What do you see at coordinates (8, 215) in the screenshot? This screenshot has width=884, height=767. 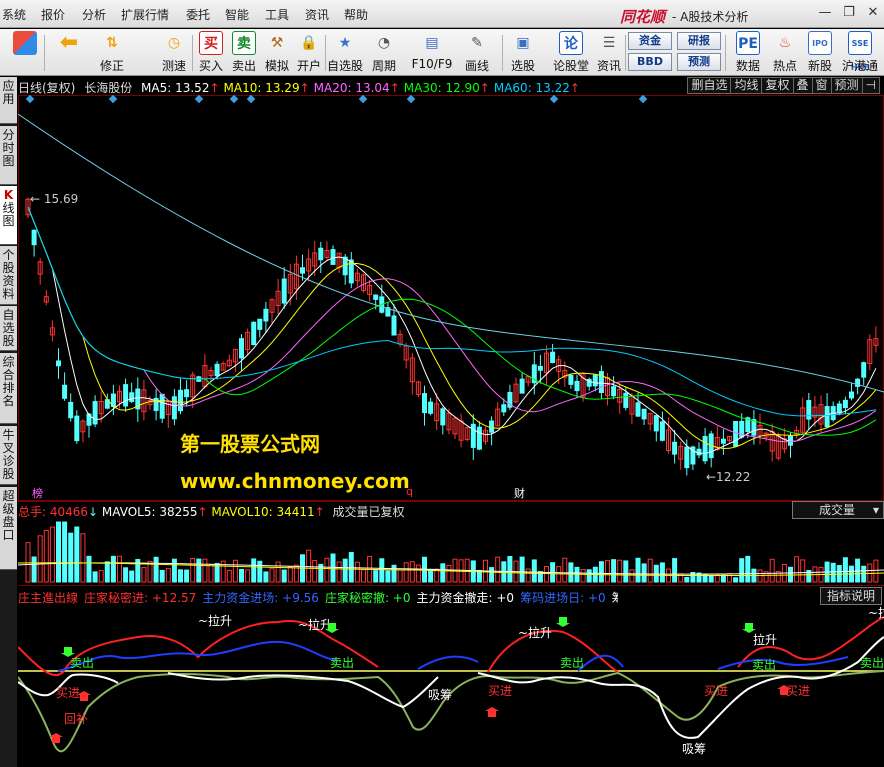 I see `sidebar-tab-2: K线图` at bounding box center [8, 215].